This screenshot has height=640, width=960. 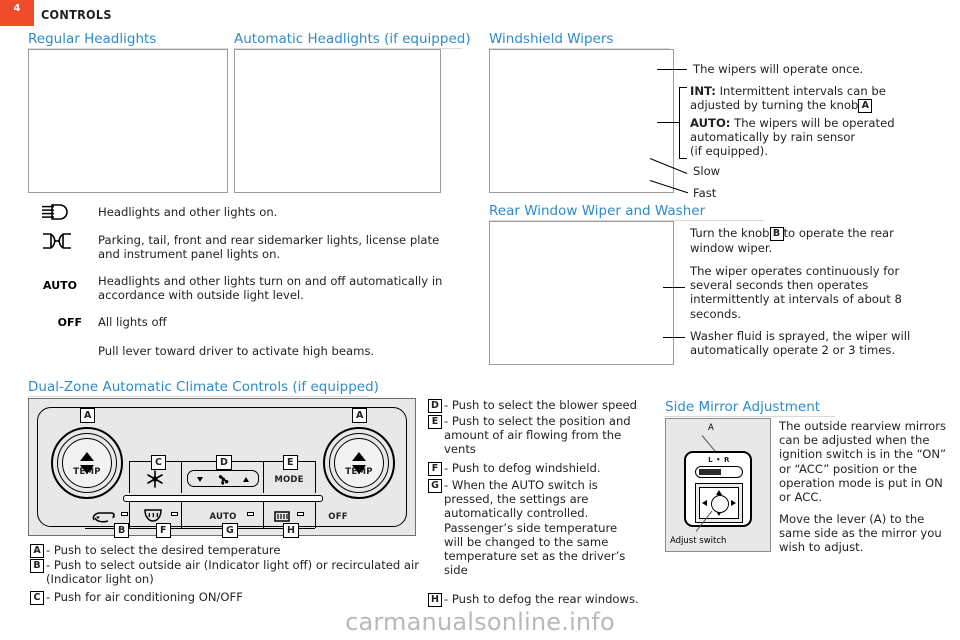 I want to click on wiper-auto-text-a: The wipers will be operated, so click(x=814, y=123).